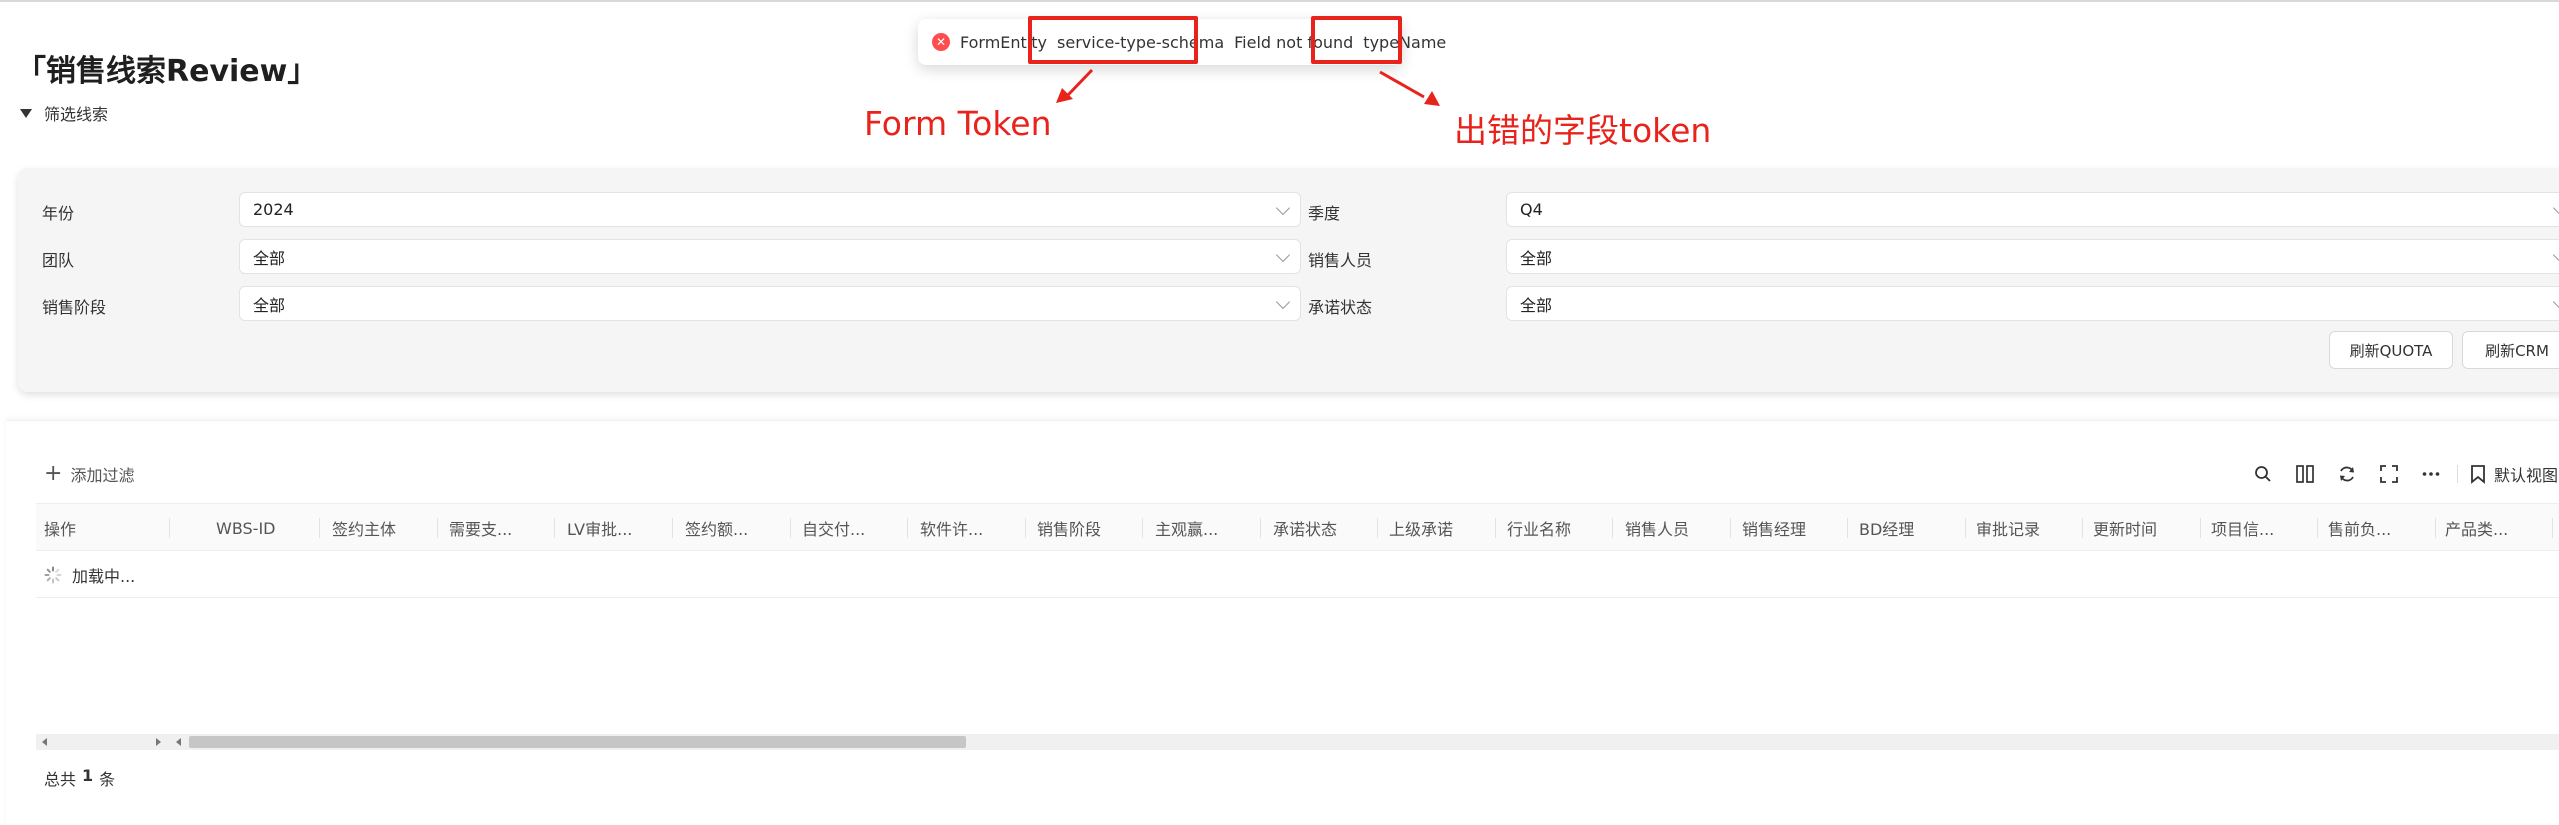 The width and height of the screenshot is (2559, 825). What do you see at coordinates (1583, 130) in the screenshot?
I see `field-token-annotation: 出错的字段token` at bounding box center [1583, 130].